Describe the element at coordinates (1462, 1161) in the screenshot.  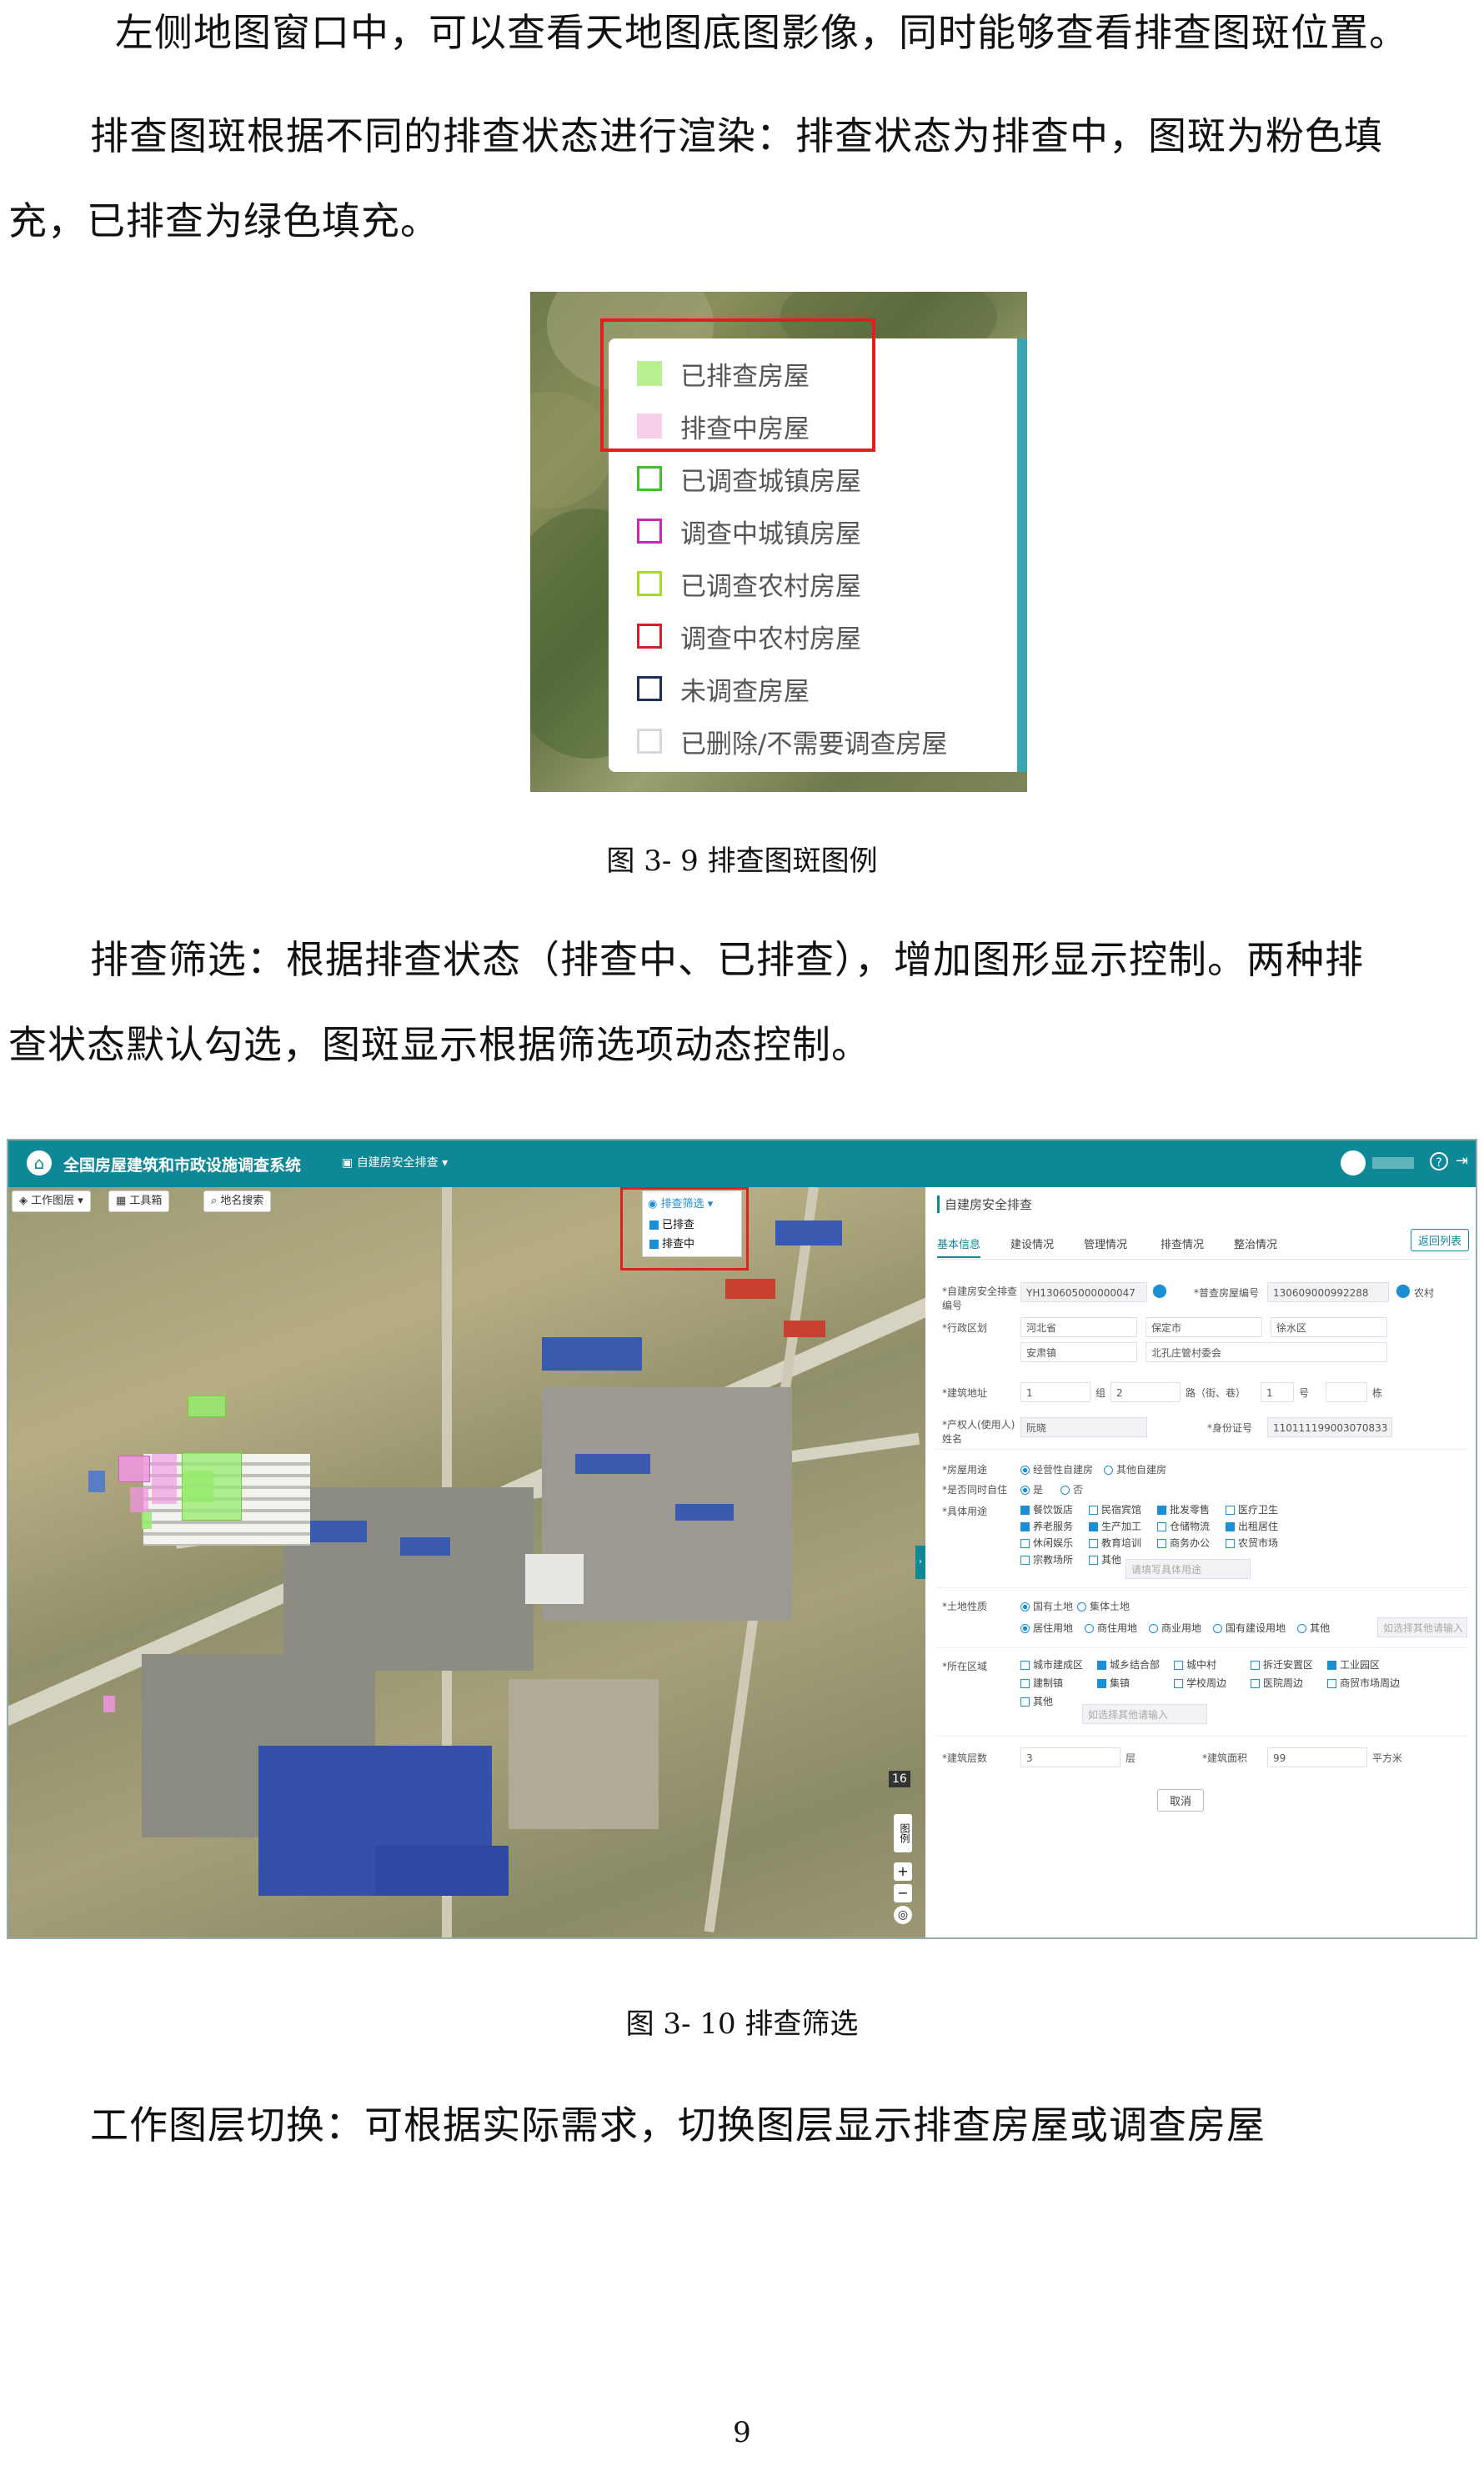
I see `logout-icon: ⇥` at that location.